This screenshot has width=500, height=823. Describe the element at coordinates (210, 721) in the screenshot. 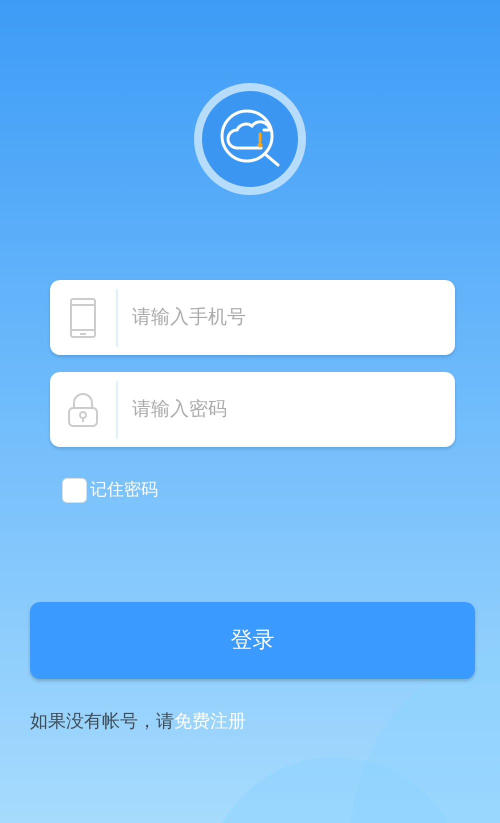

I see `register-link: 免费注册` at that location.